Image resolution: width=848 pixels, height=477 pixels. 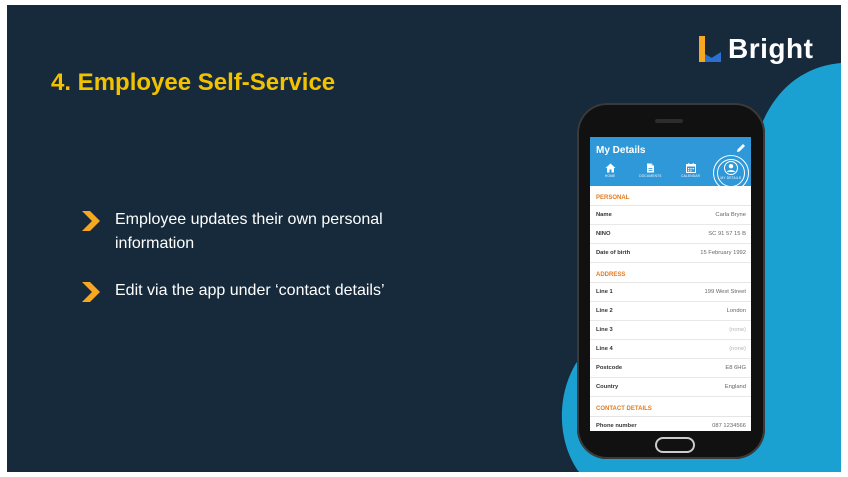 I want to click on nav-item-calendar: CALENDAR, so click(x=691, y=174).